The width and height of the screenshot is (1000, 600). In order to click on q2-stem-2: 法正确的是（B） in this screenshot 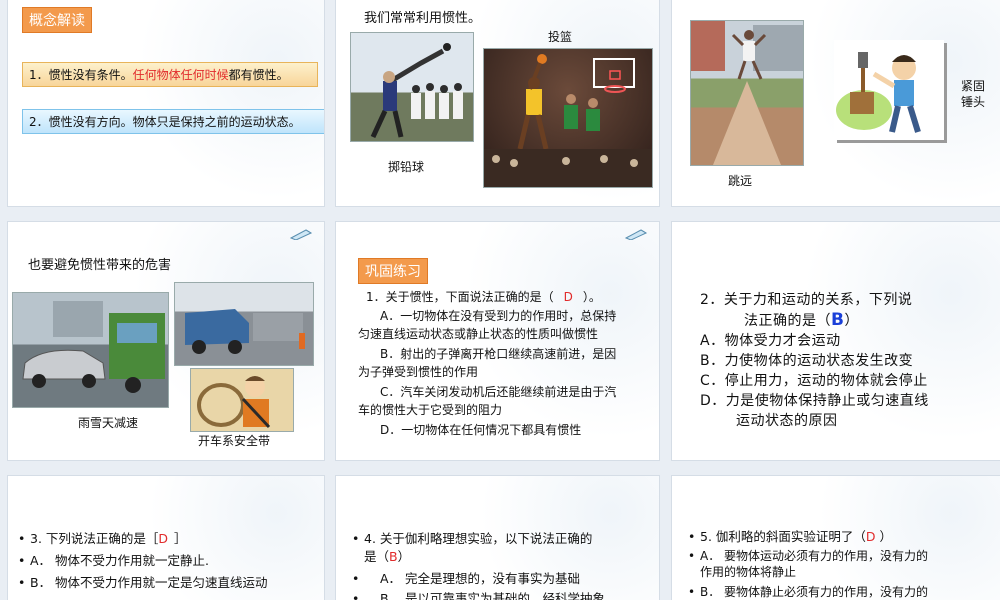, I will do `click(814, 320)`.